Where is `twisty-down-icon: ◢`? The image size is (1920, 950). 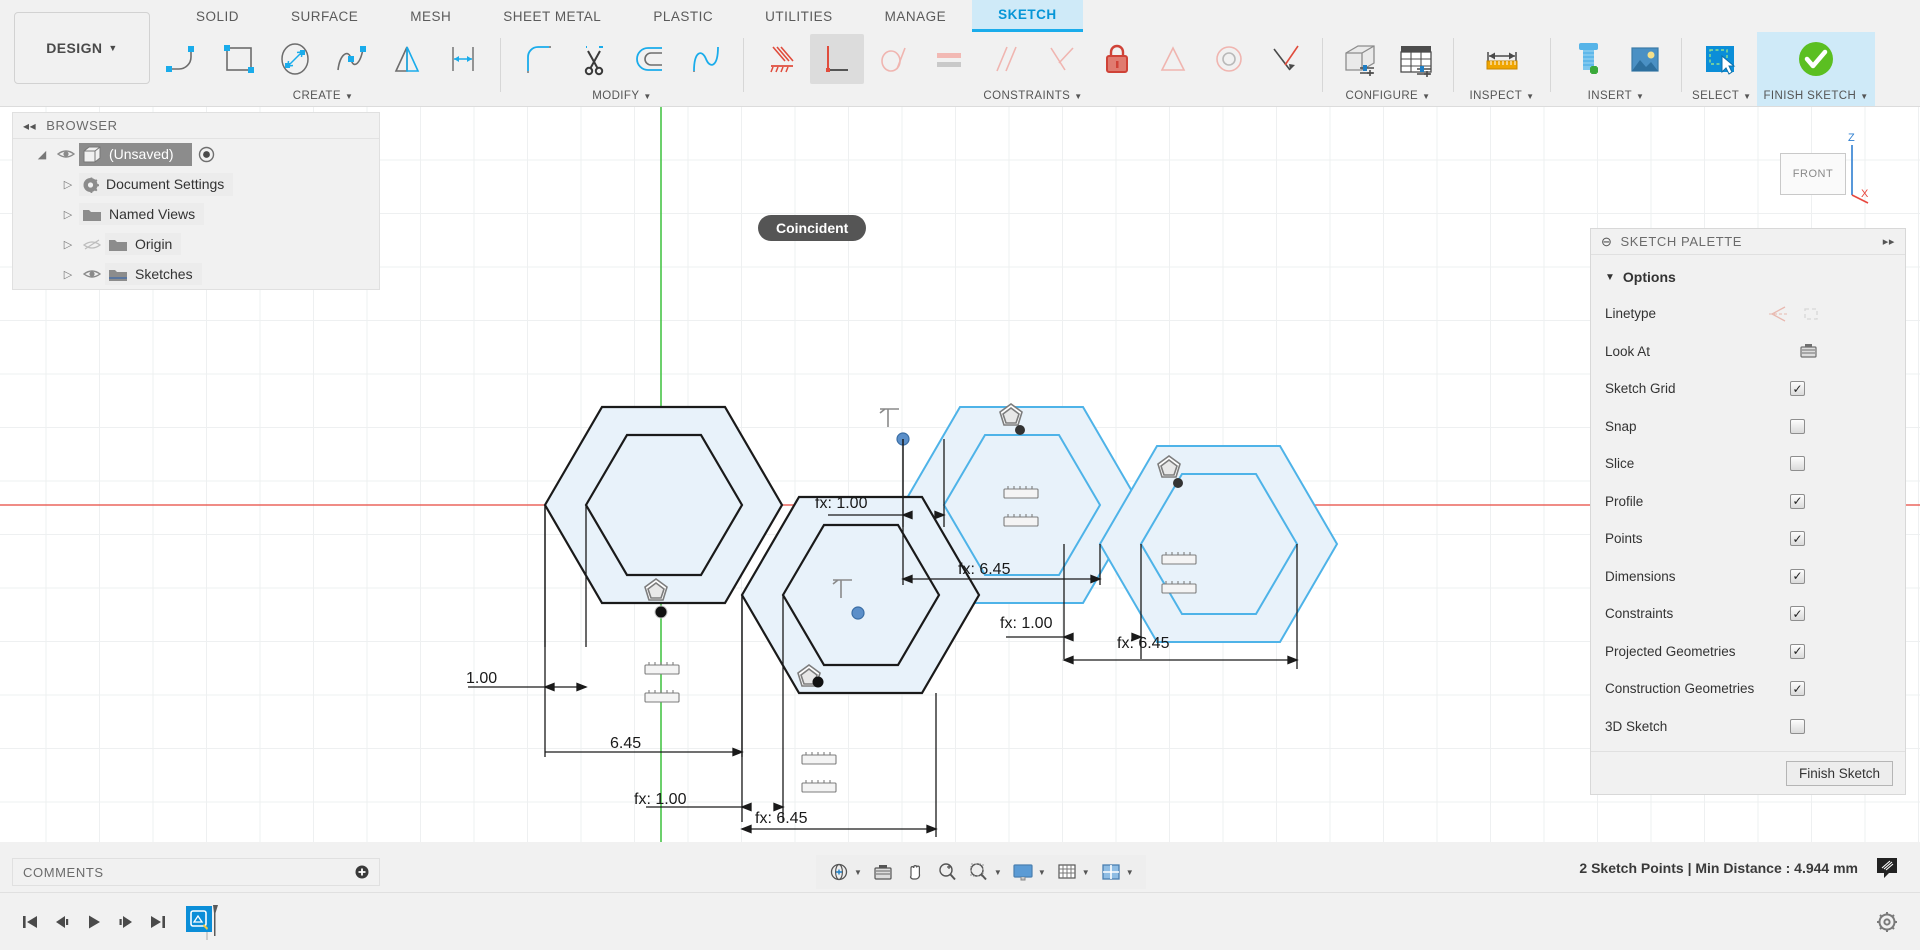 twisty-down-icon: ◢ is located at coordinates (42, 154).